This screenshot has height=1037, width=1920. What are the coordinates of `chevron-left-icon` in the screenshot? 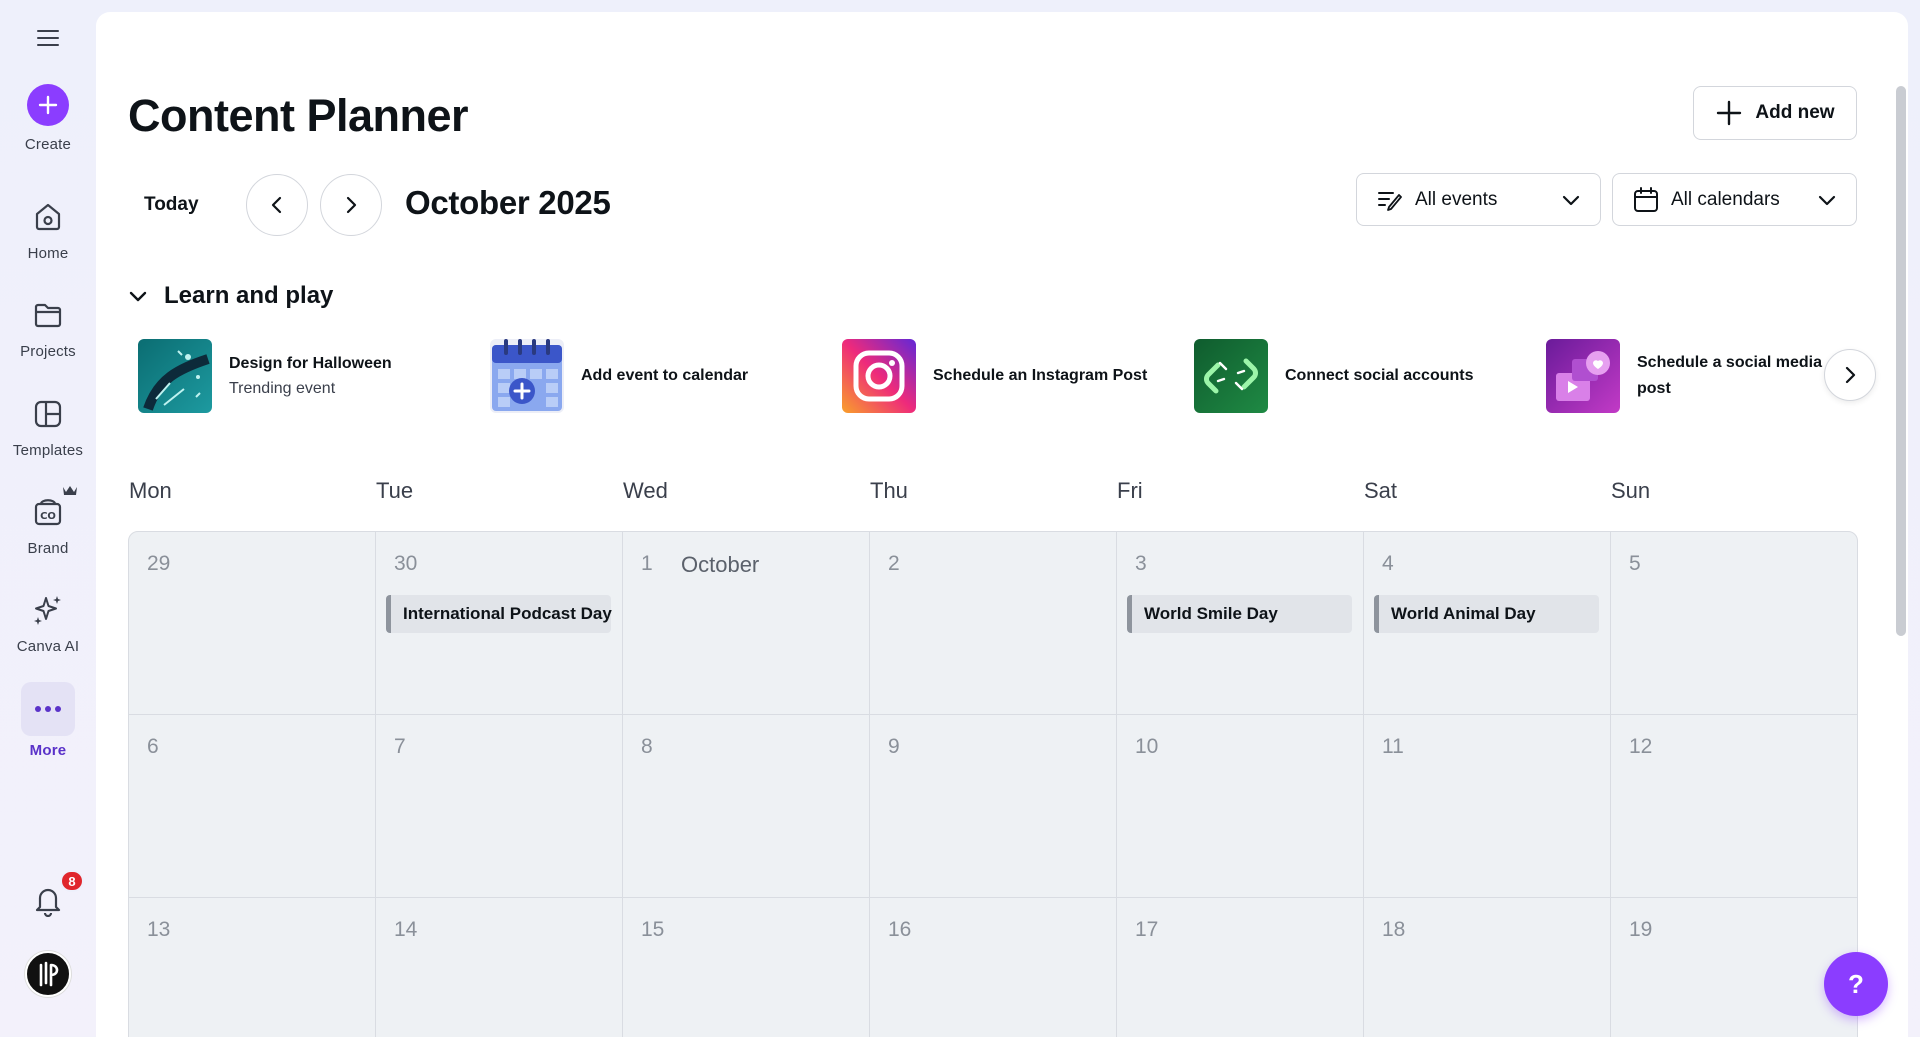 It's located at (276, 205).